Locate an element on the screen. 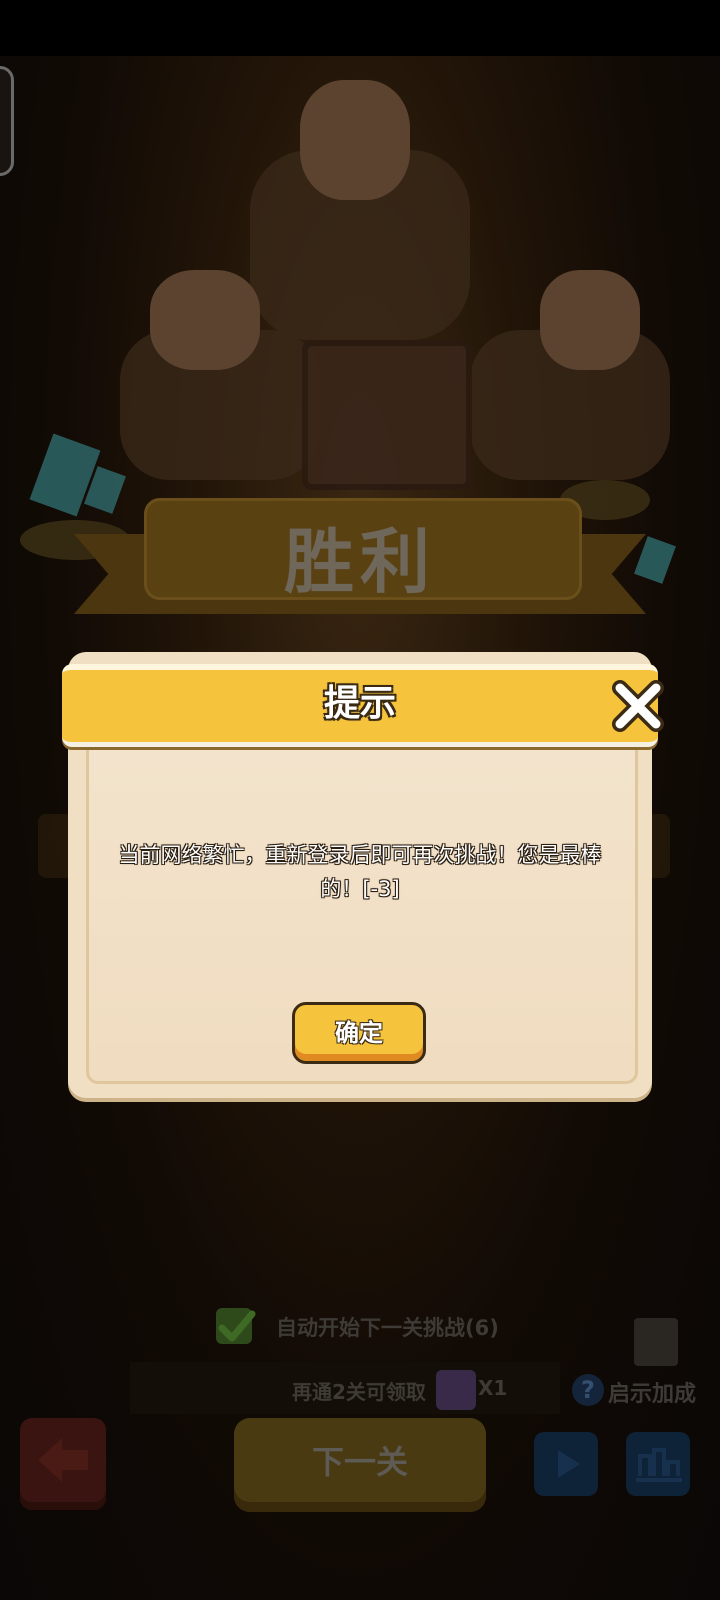 Image resolution: width=720 pixels, height=1600 pixels. promo-text: 再通2关可领取 is located at coordinates (359, 1392).